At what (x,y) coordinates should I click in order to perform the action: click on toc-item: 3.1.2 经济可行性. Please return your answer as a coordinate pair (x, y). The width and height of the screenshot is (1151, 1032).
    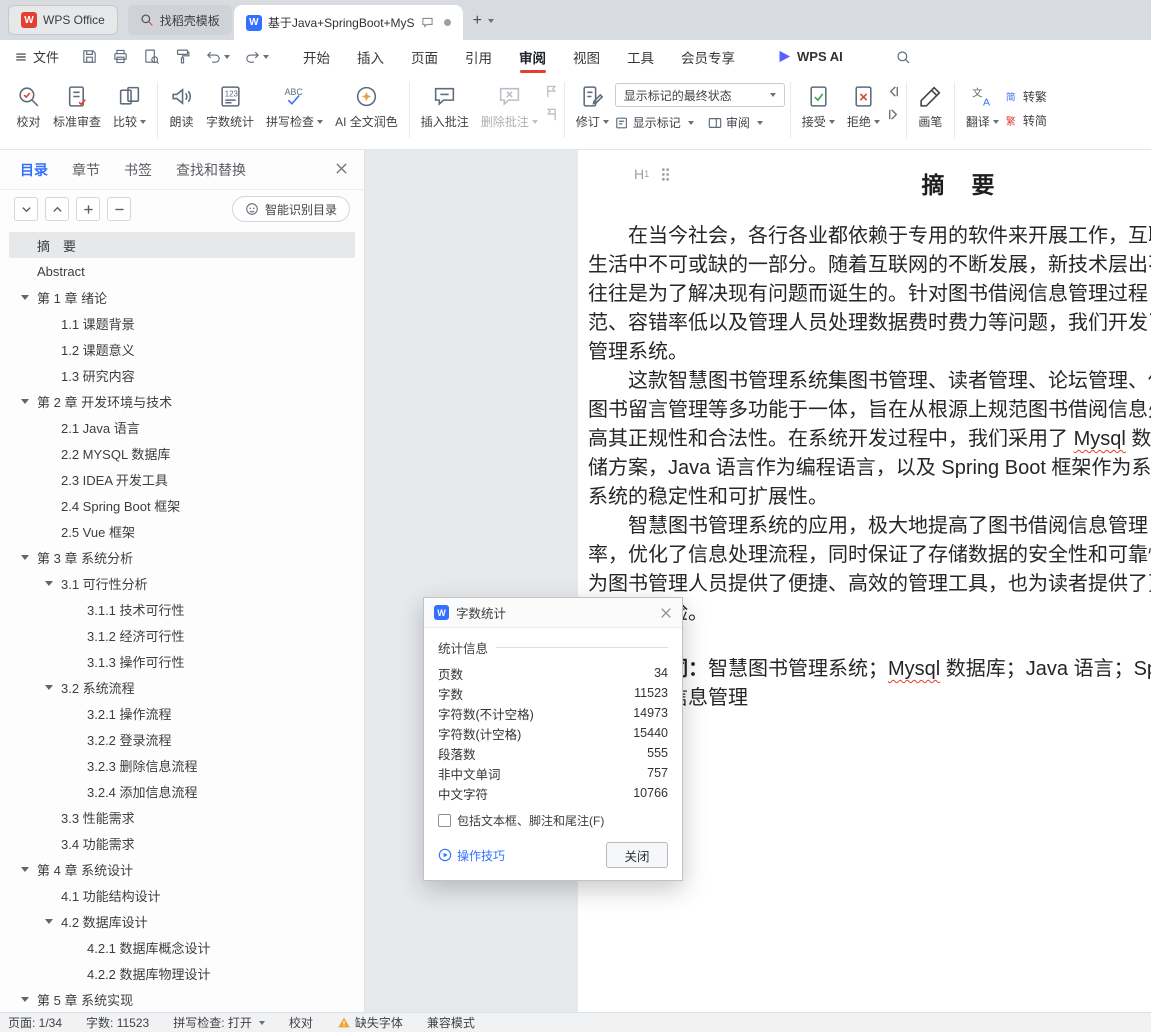
    Looking at the image, I should click on (182, 635).